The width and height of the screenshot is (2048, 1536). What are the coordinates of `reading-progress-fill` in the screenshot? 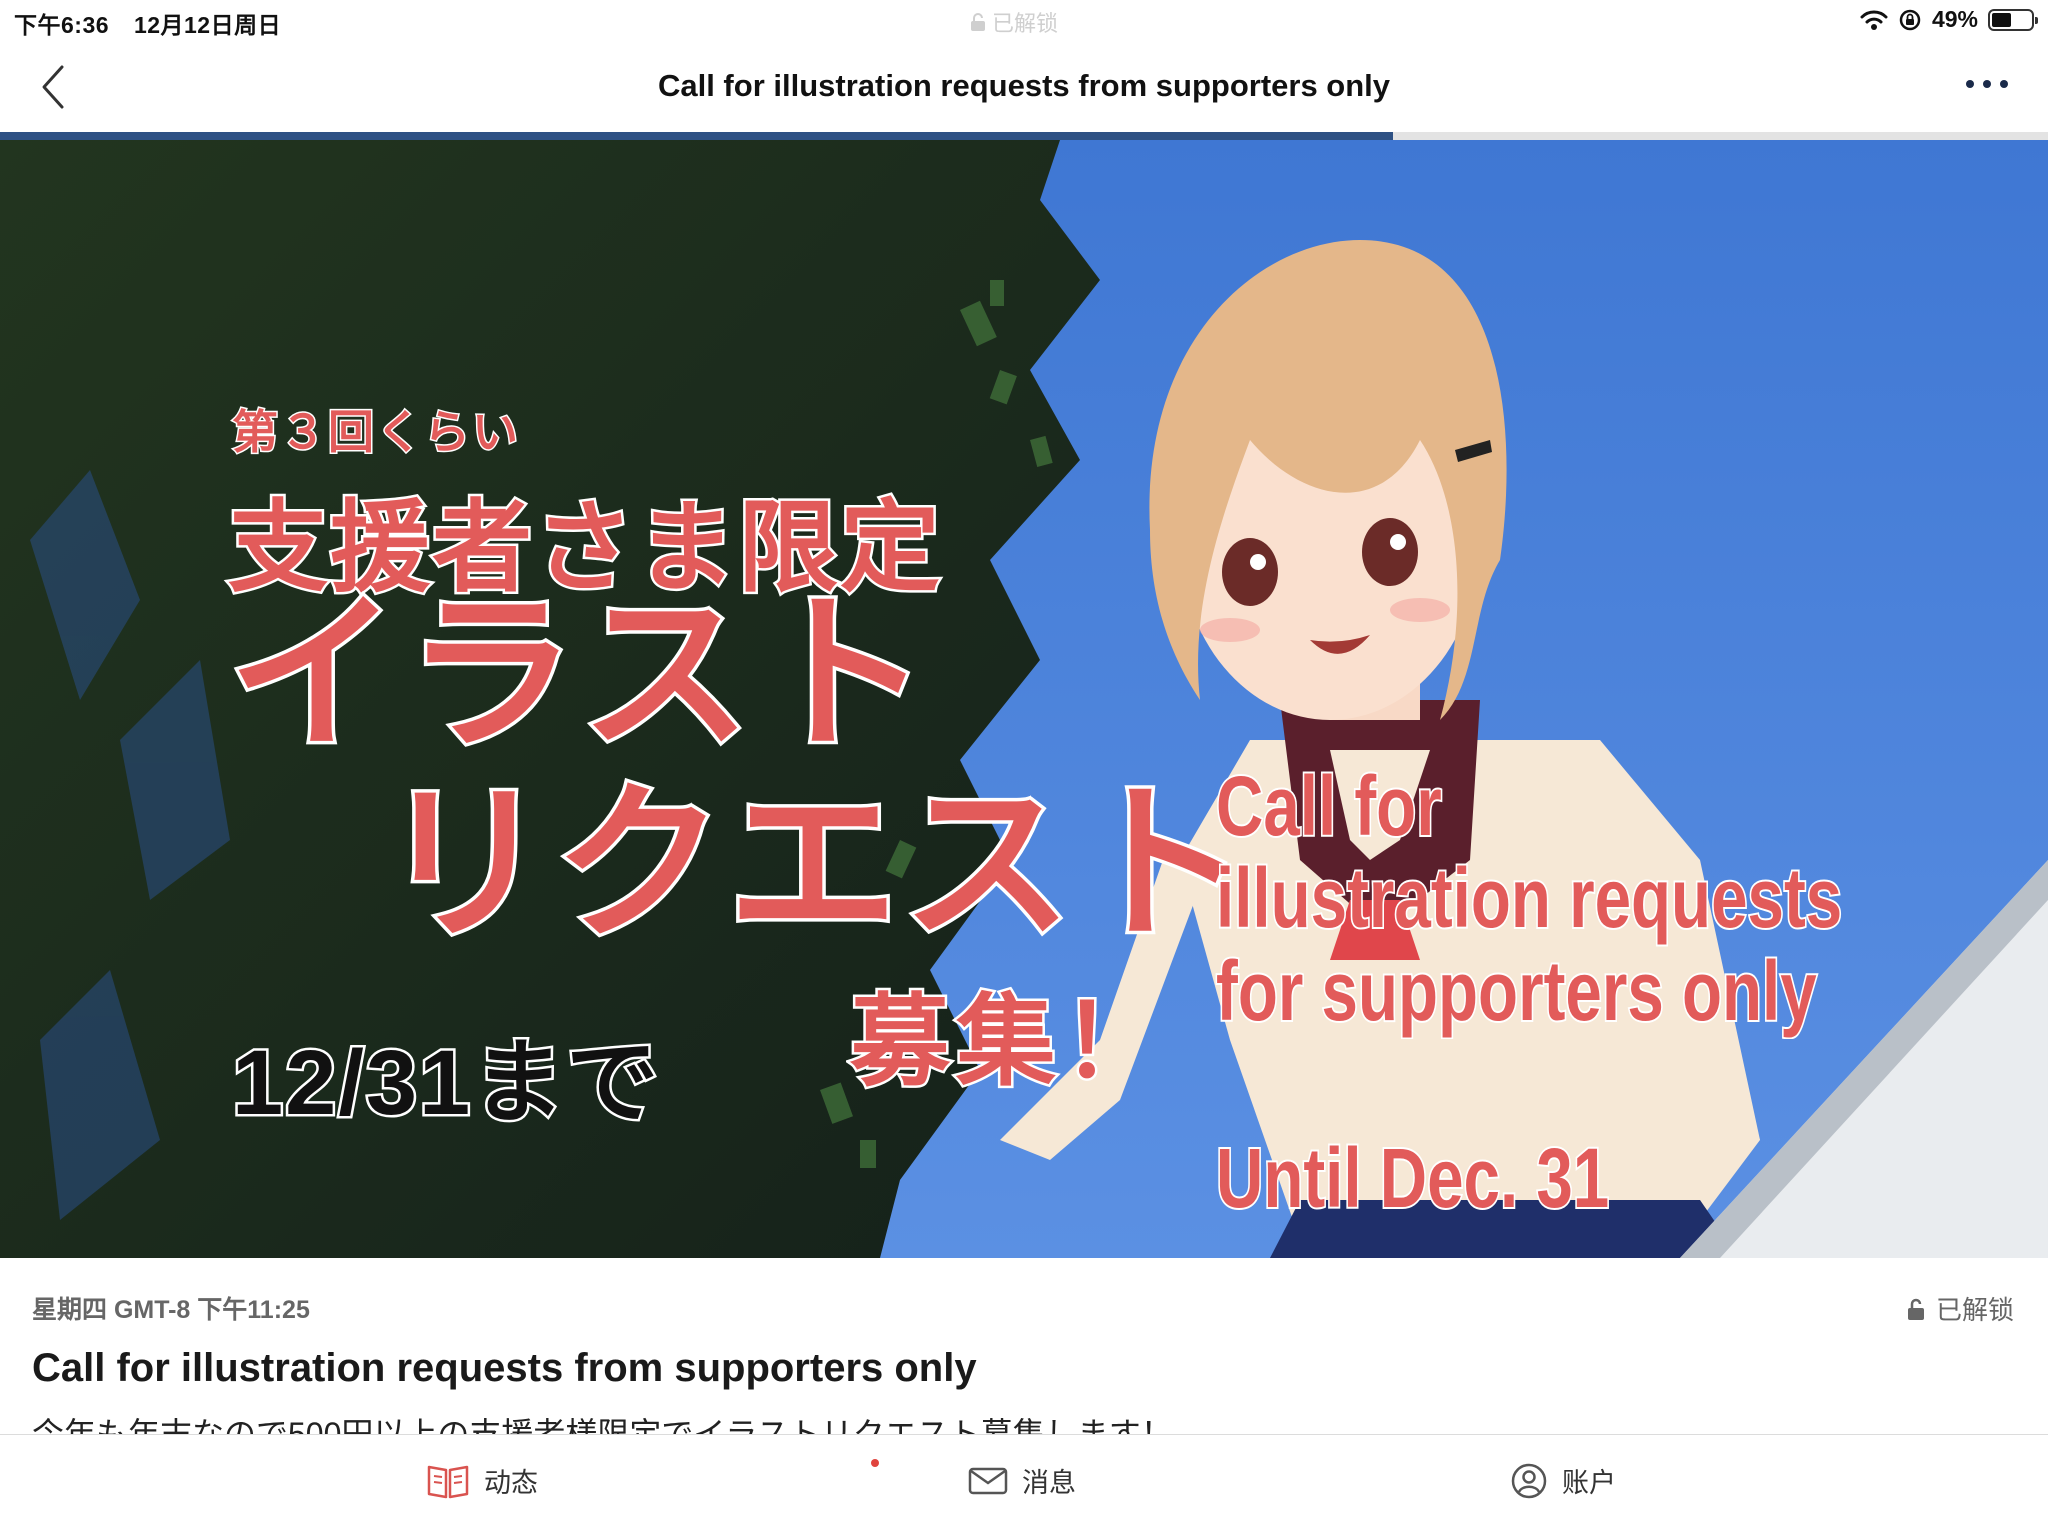 It's located at (696, 136).